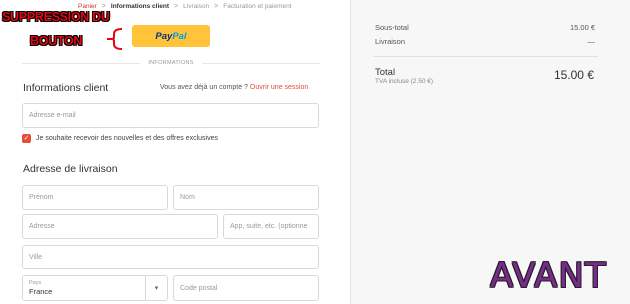 This screenshot has width=630, height=304. What do you see at coordinates (56, 41) in the screenshot?
I see `annotation-line-2: BOUTON` at bounding box center [56, 41].